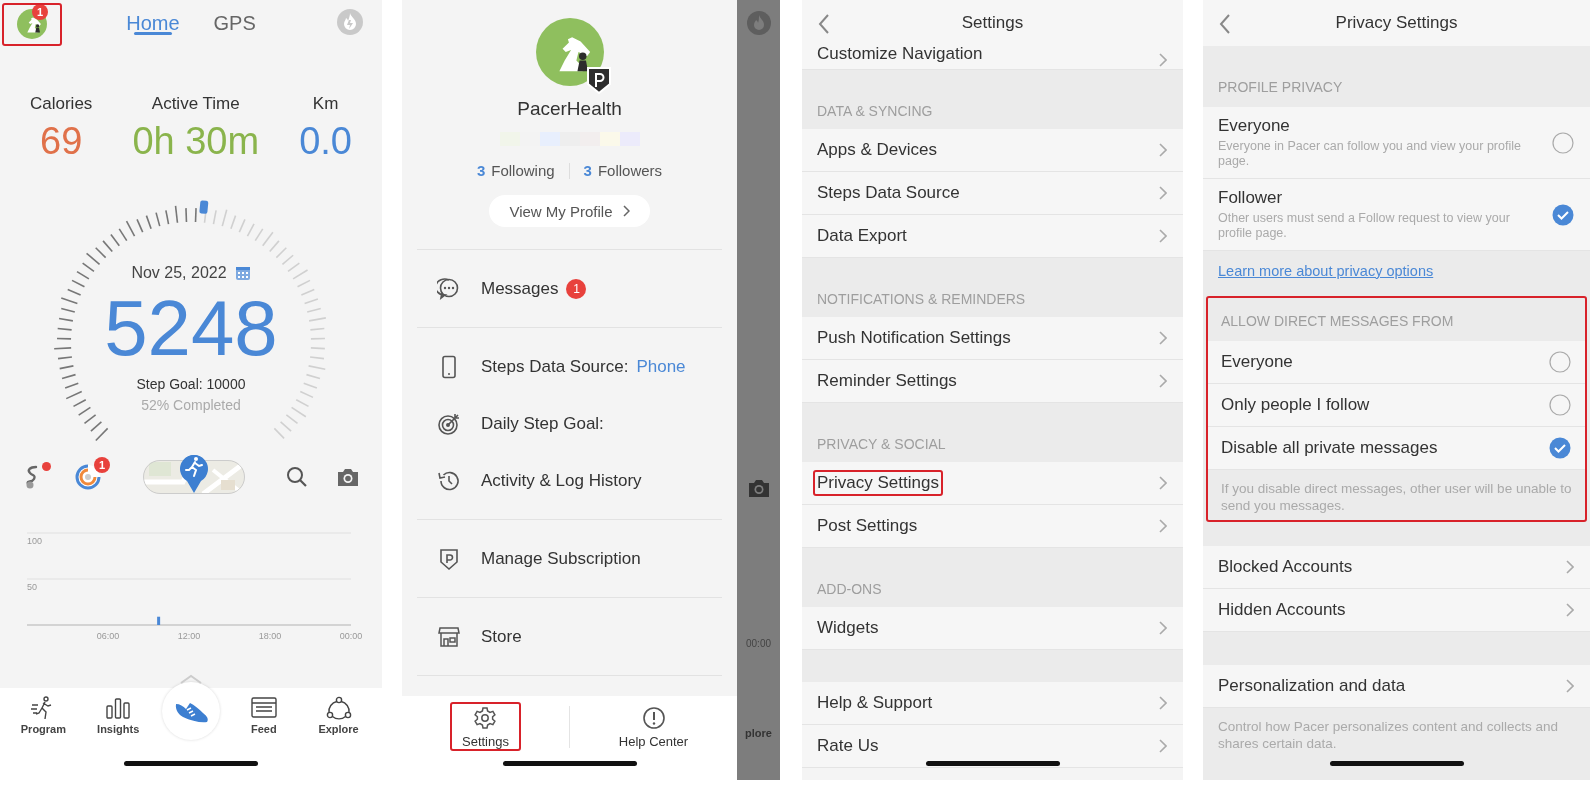  What do you see at coordinates (758, 733) in the screenshot?
I see `nav-label: plore` at bounding box center [758, 733].